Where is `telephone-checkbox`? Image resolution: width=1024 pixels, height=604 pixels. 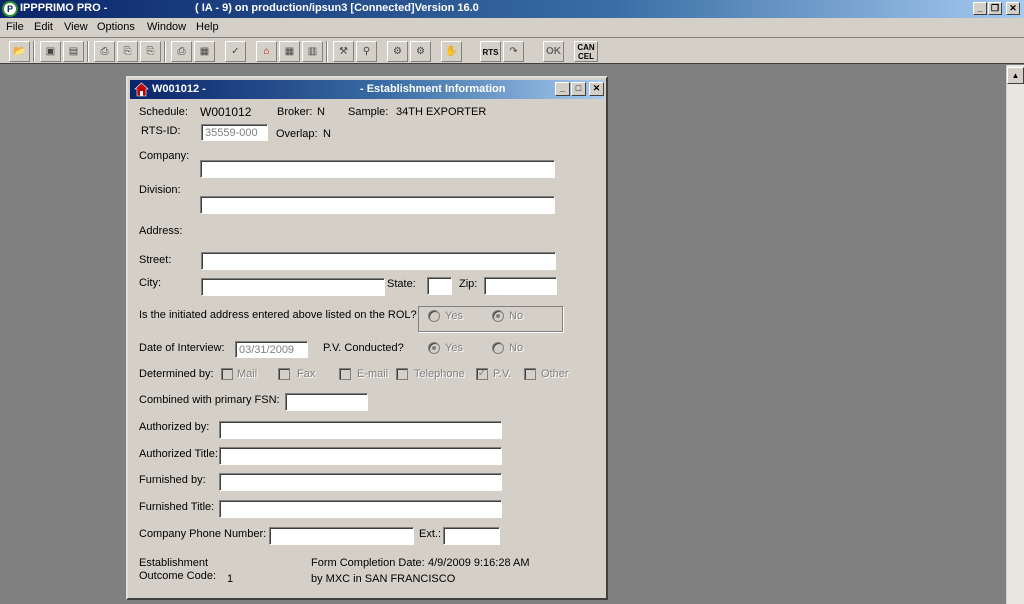
telephone-checkbox is located at coordinates (402, 374).